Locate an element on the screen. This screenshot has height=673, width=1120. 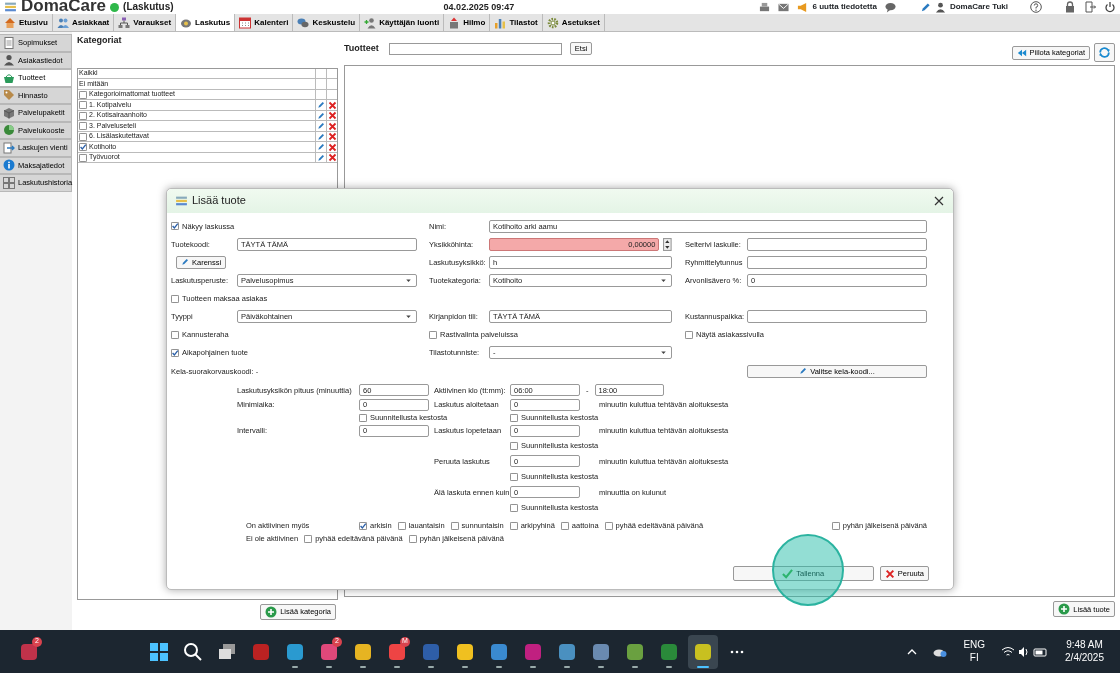
pie-chart-icon is located at coordinates (9, 130).